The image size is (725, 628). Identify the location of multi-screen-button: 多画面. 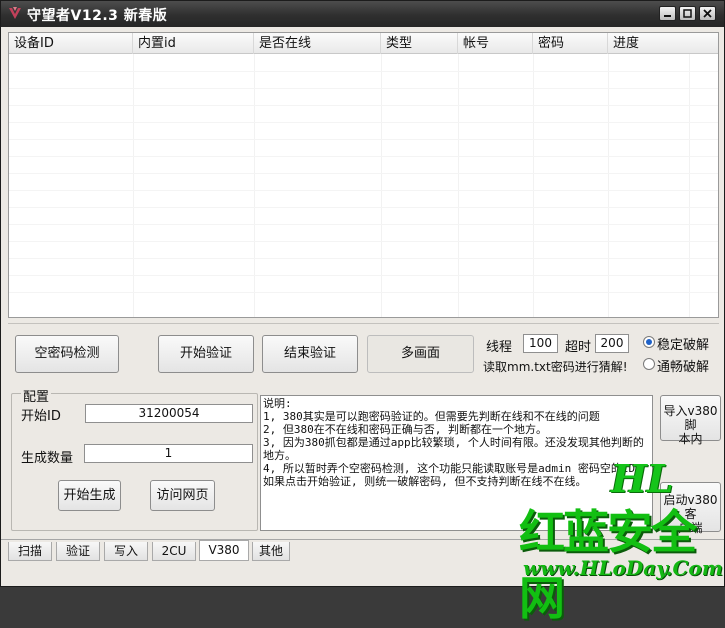
(420, 354).